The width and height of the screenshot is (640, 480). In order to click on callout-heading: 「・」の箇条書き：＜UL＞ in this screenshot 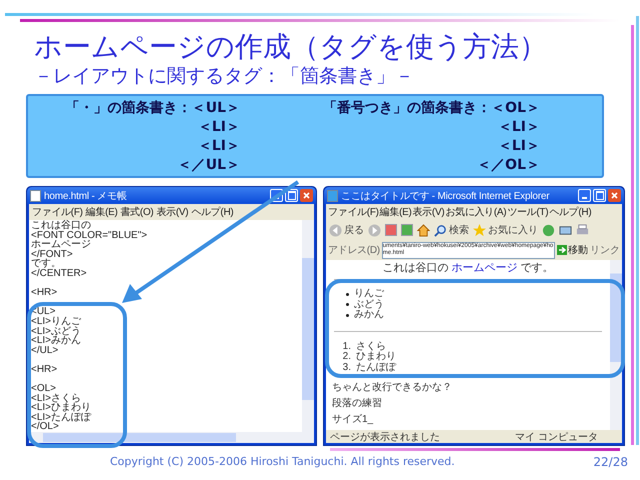, I will do `click(153, 108)`.